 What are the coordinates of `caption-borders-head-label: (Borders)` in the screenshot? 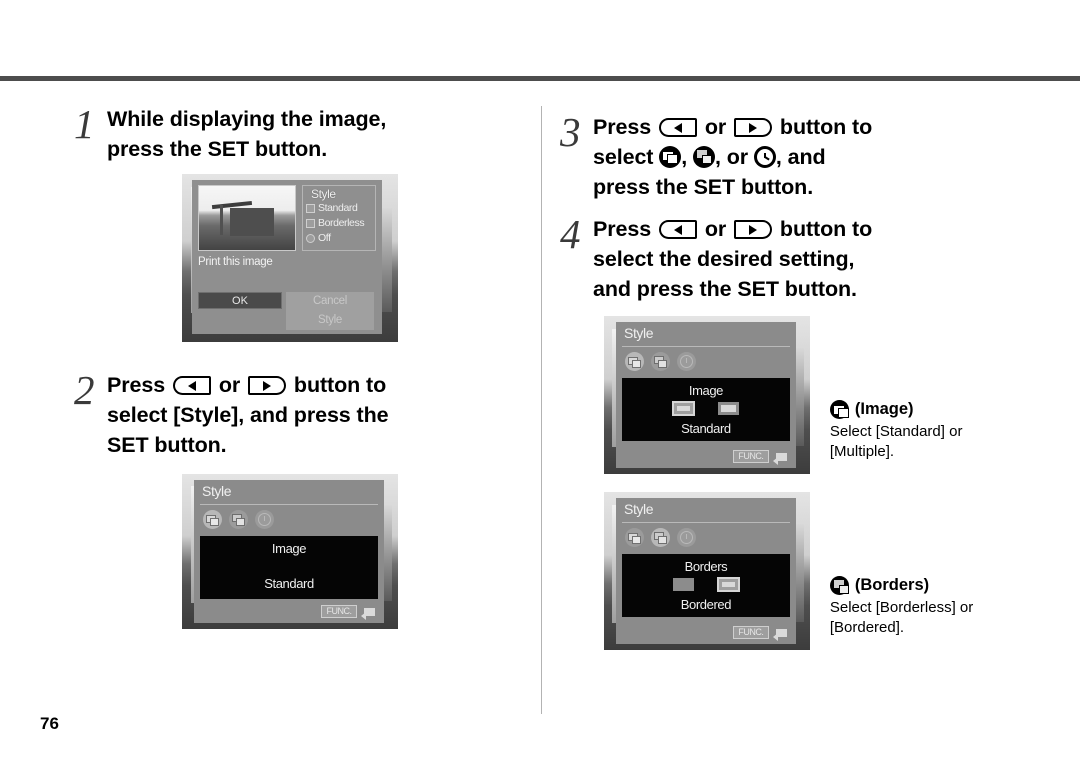 It's located at (892, 585).